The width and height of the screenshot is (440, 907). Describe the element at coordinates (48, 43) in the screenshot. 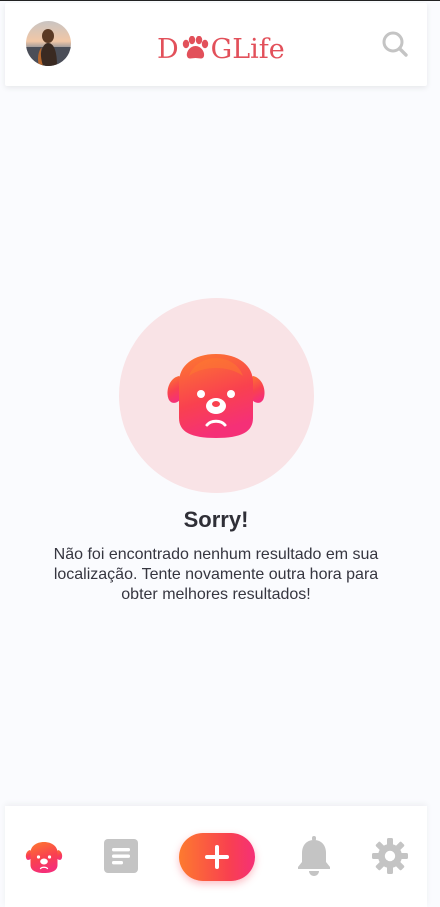

I see `user-avatar` at that location.